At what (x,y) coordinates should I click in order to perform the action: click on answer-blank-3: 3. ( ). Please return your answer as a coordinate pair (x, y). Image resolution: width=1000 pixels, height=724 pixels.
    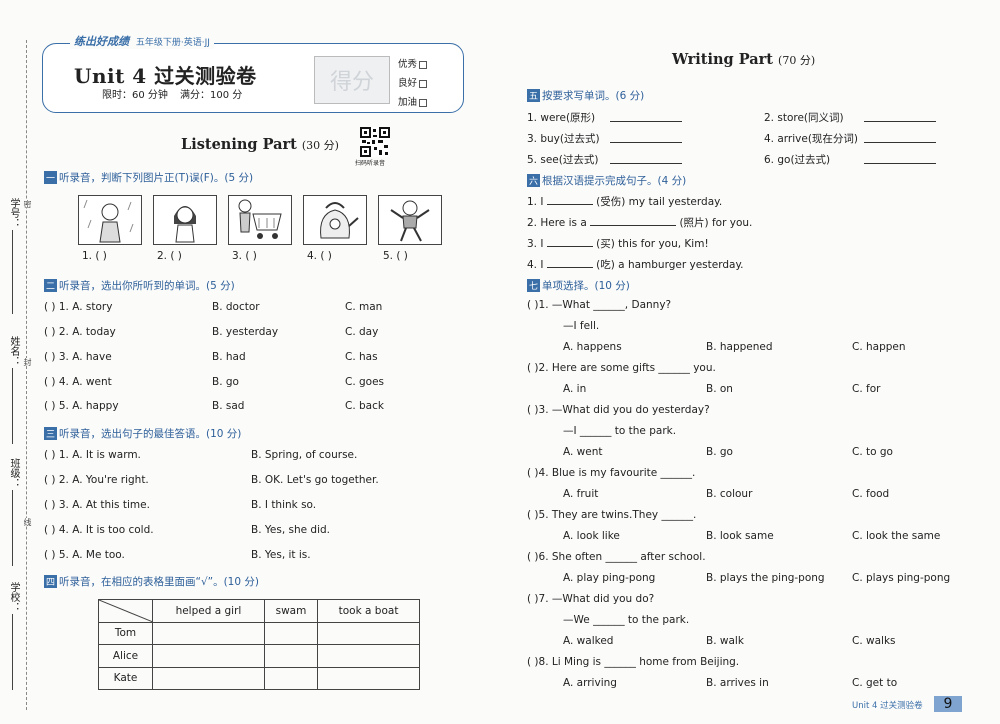
    Looking at the image, I should click on (244, 256).